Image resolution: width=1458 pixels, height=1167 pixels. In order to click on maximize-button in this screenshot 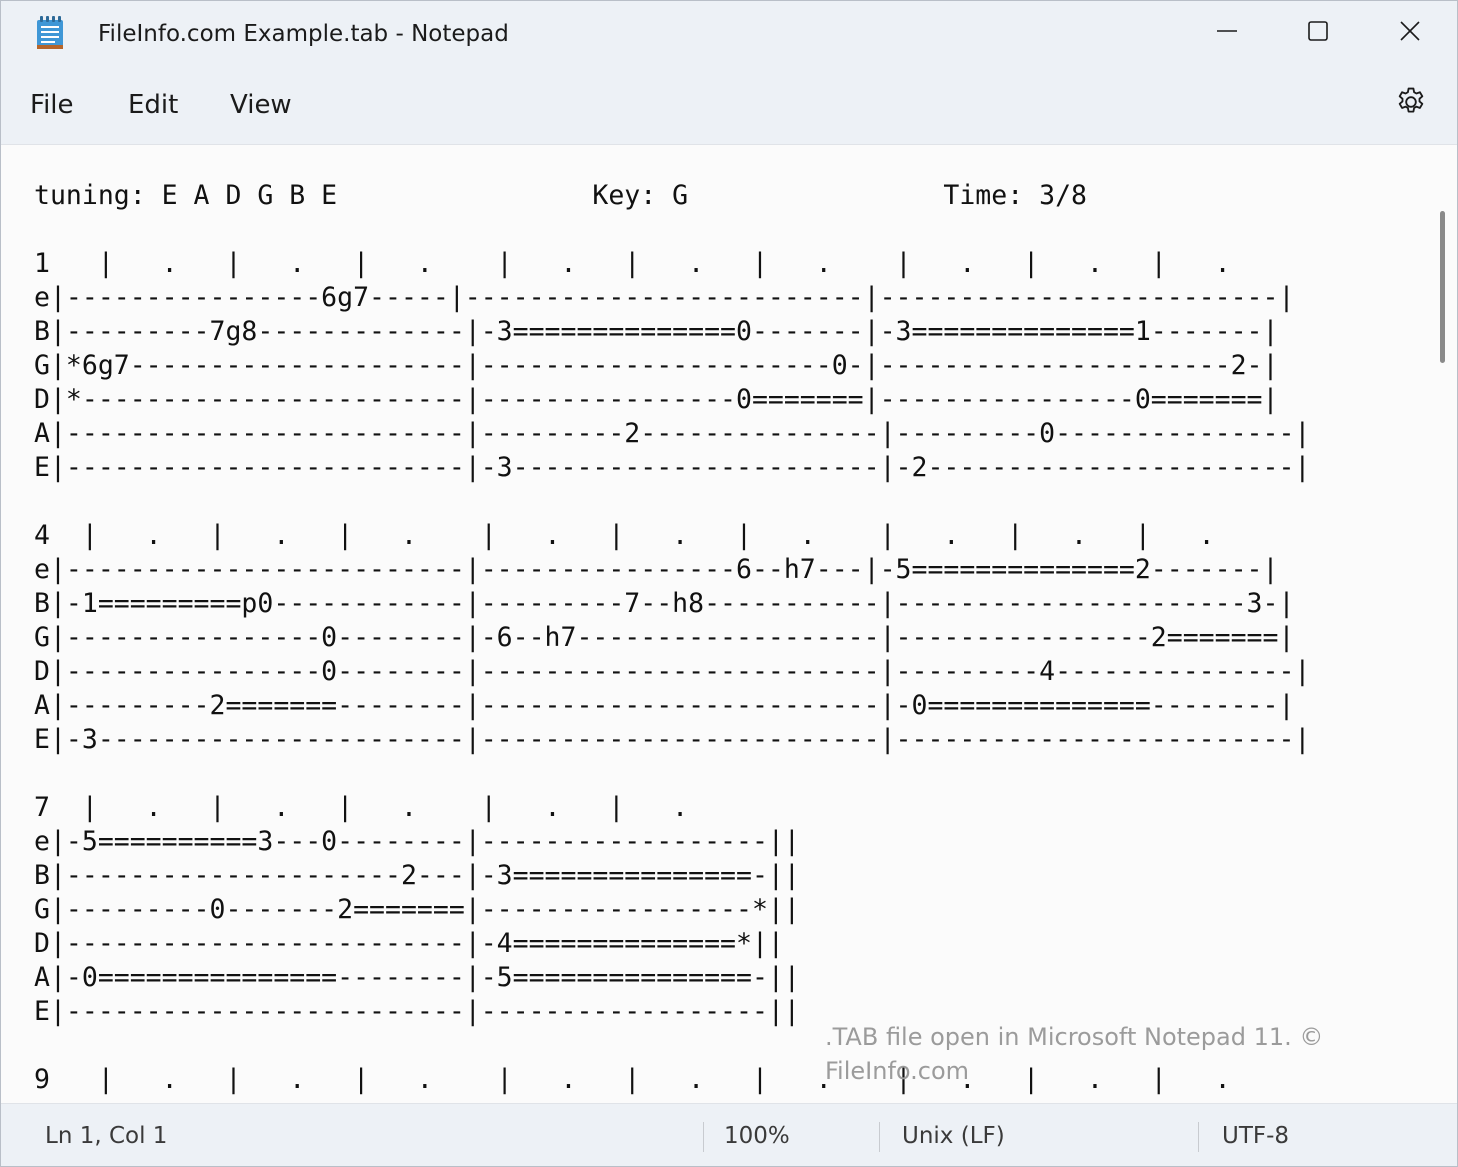, I will do `click(1318, 31)`.